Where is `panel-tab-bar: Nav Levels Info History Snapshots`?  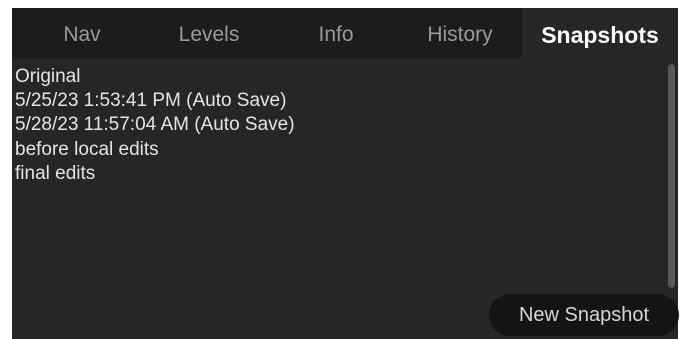
panel-tab-bar: Nav Levels Info History Snapshots is located at coordinates (345, 33).